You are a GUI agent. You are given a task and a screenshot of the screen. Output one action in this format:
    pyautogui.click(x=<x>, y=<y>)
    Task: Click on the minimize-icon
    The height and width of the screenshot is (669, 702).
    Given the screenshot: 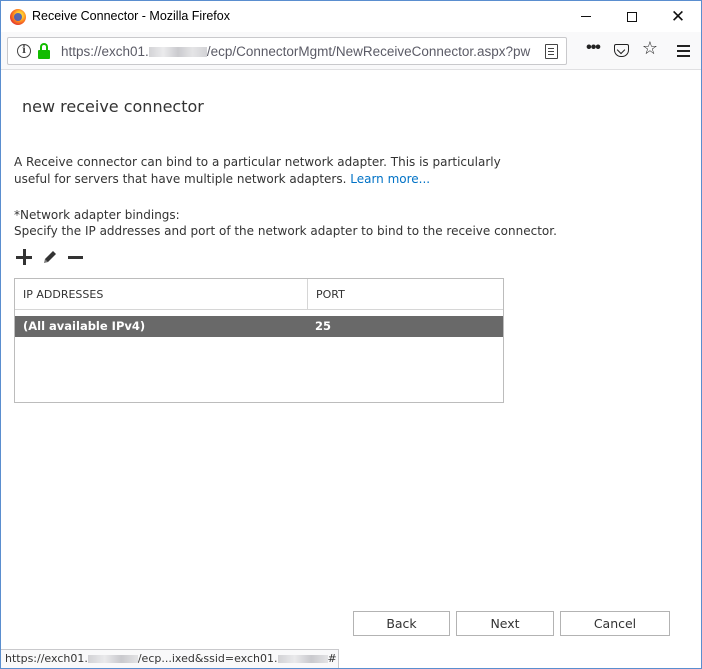 What is the action you would take?
    pyautogui.click(x=586, y=16)
    